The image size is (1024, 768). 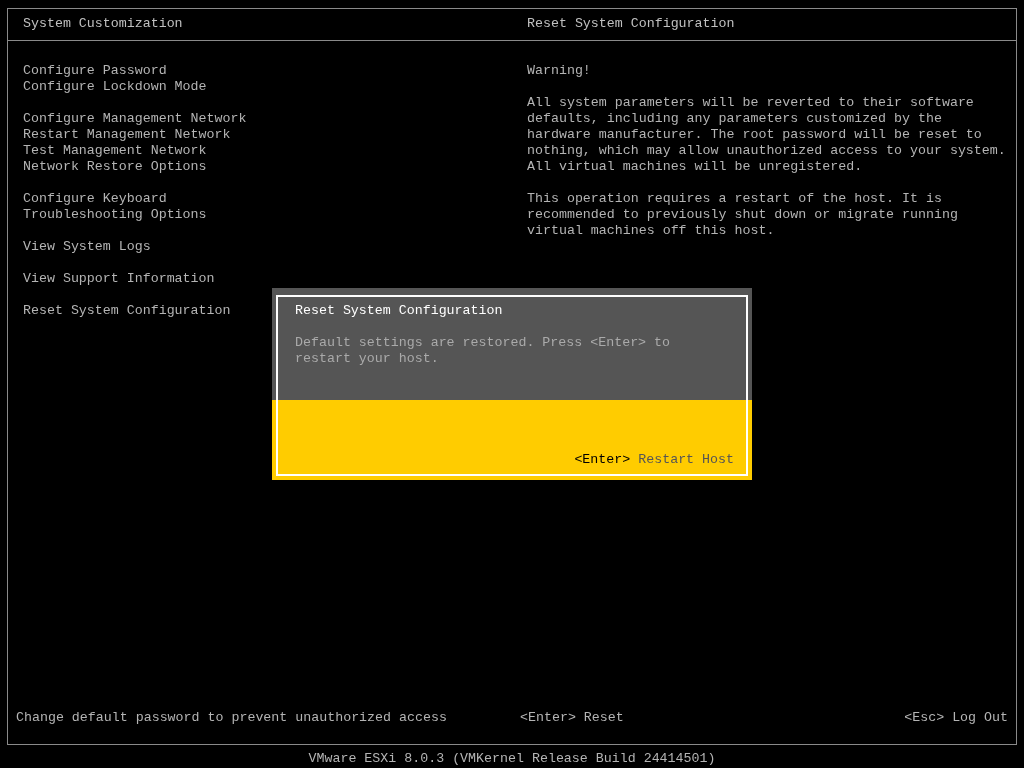 What do you see at coordinates (743, 215) in the screenshot?
I see `description-text: This operation requires a restart of the host. It is recommended to previously shut down or migrate running virtual machines off this host.` at bounding box center [743, 215].